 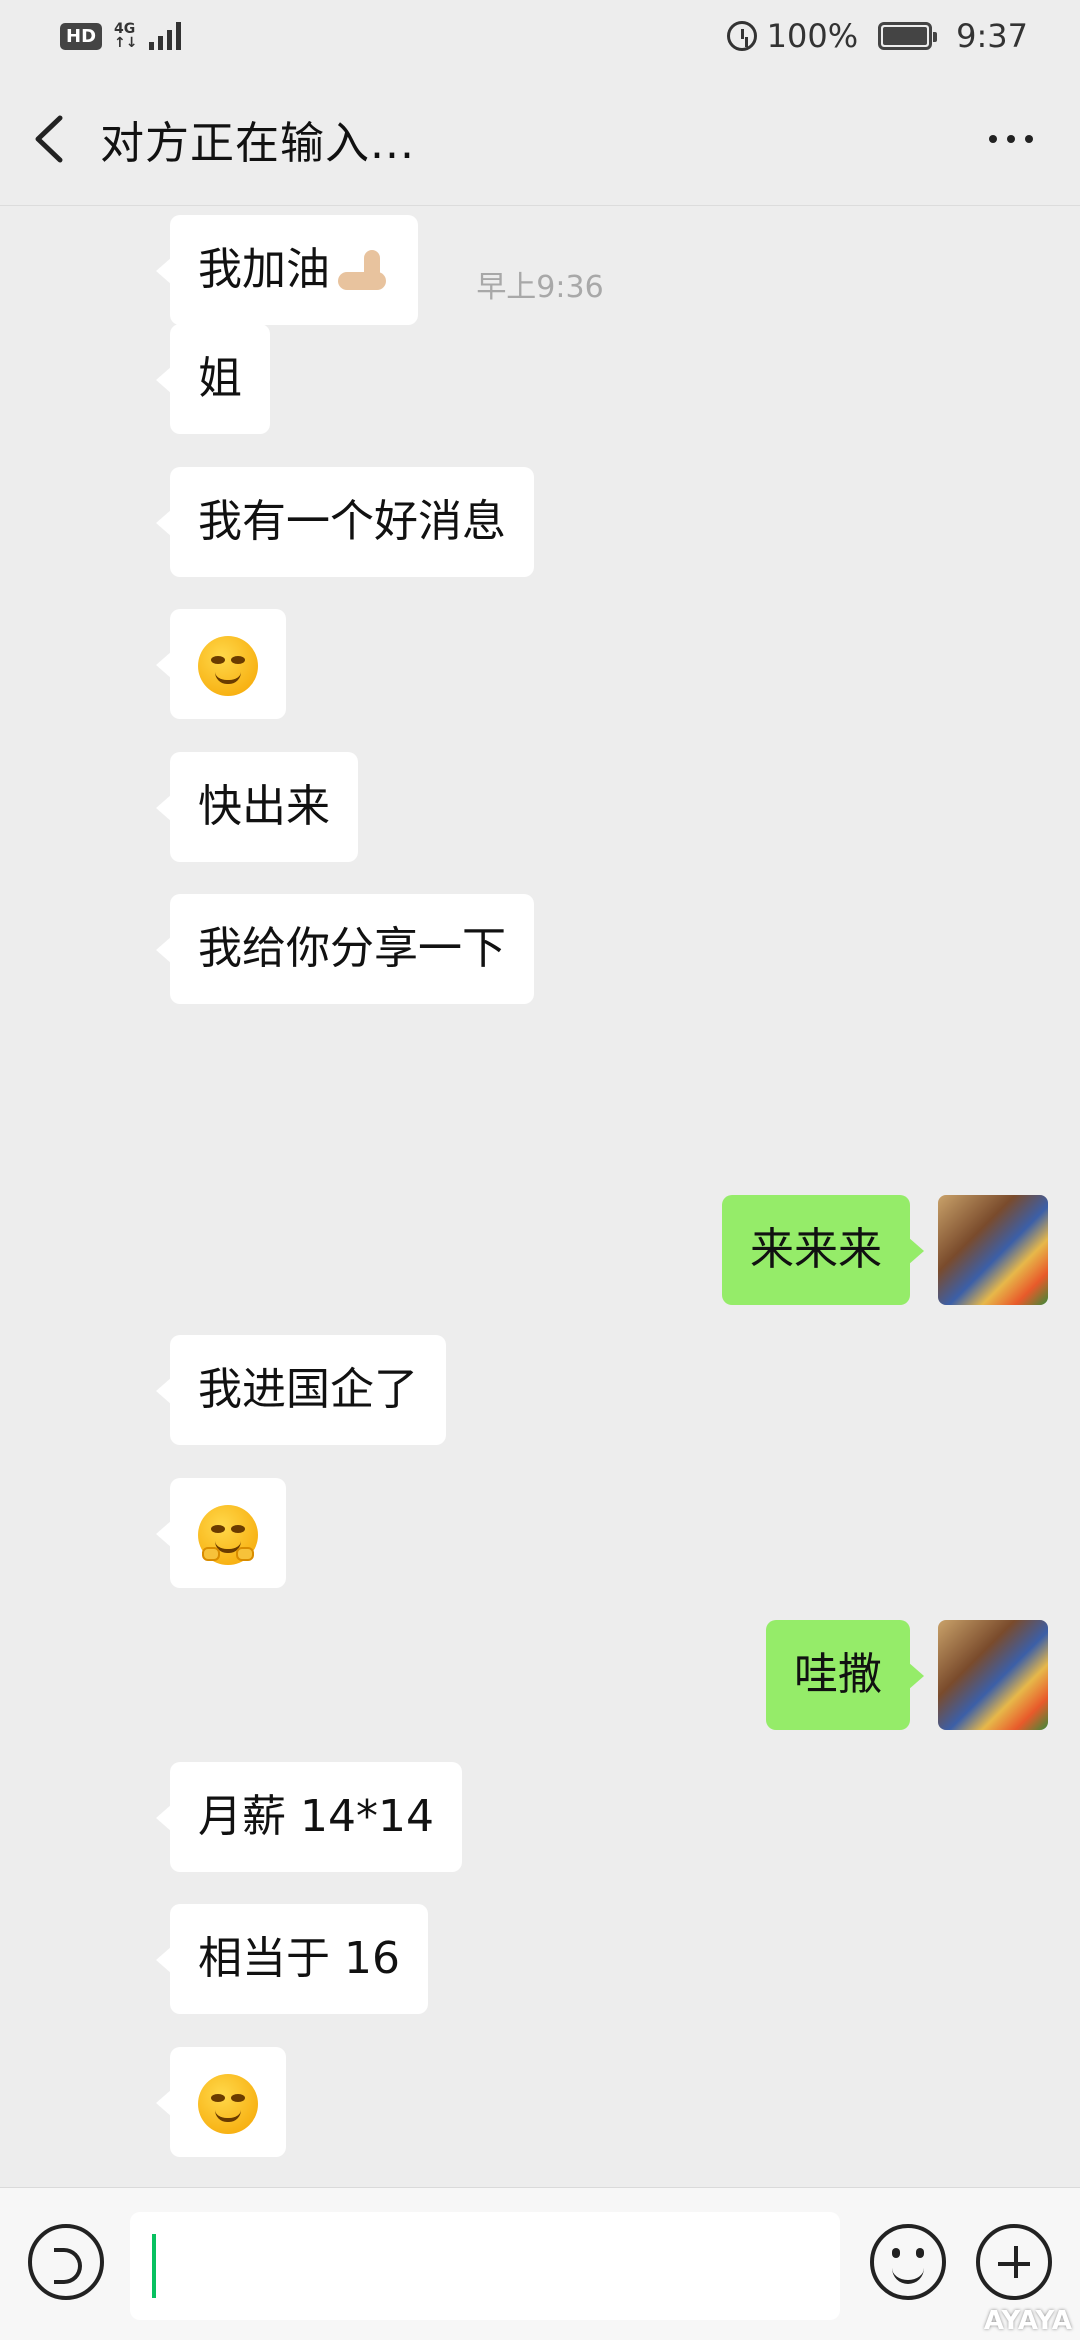 What do you see at coordinates (741, 36) in the screenshot?
I see `alarm-icon` at bounding box center [741, 36].